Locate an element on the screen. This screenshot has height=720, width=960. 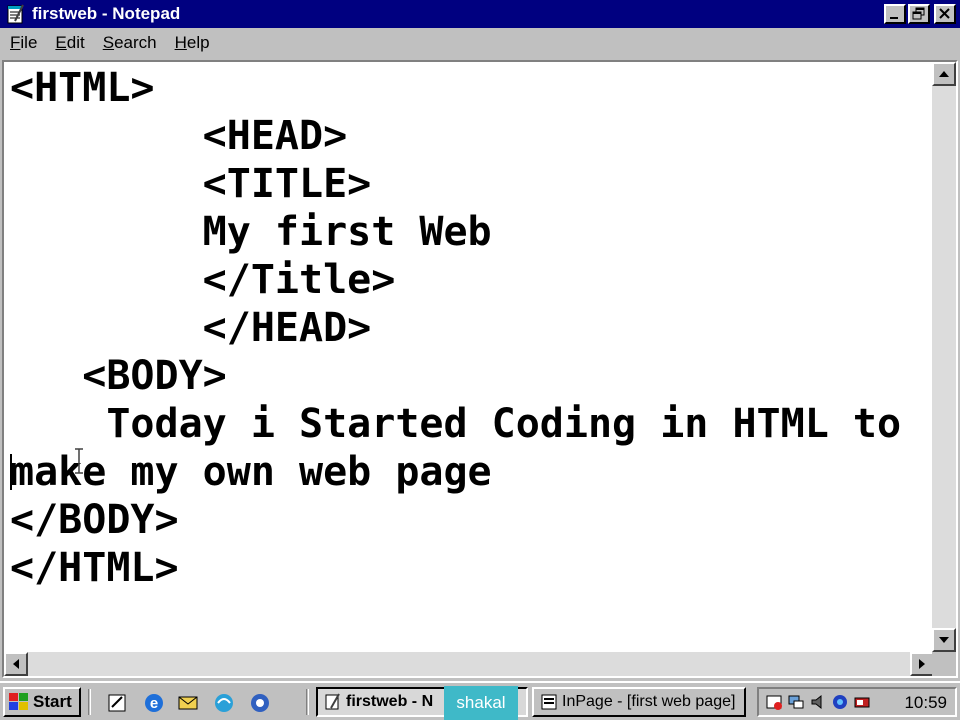
code-line: My first Web is located at coordinates (251, 232).